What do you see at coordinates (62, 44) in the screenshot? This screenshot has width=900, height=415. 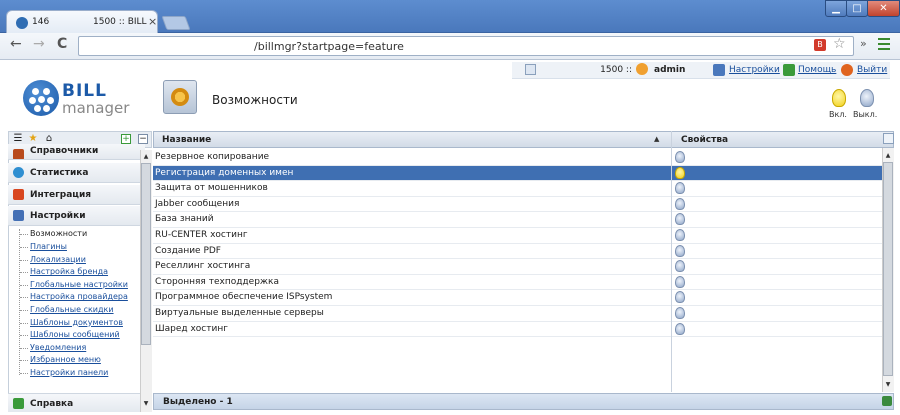 I see `reload-icon: C` at bounding box center [62, 44].